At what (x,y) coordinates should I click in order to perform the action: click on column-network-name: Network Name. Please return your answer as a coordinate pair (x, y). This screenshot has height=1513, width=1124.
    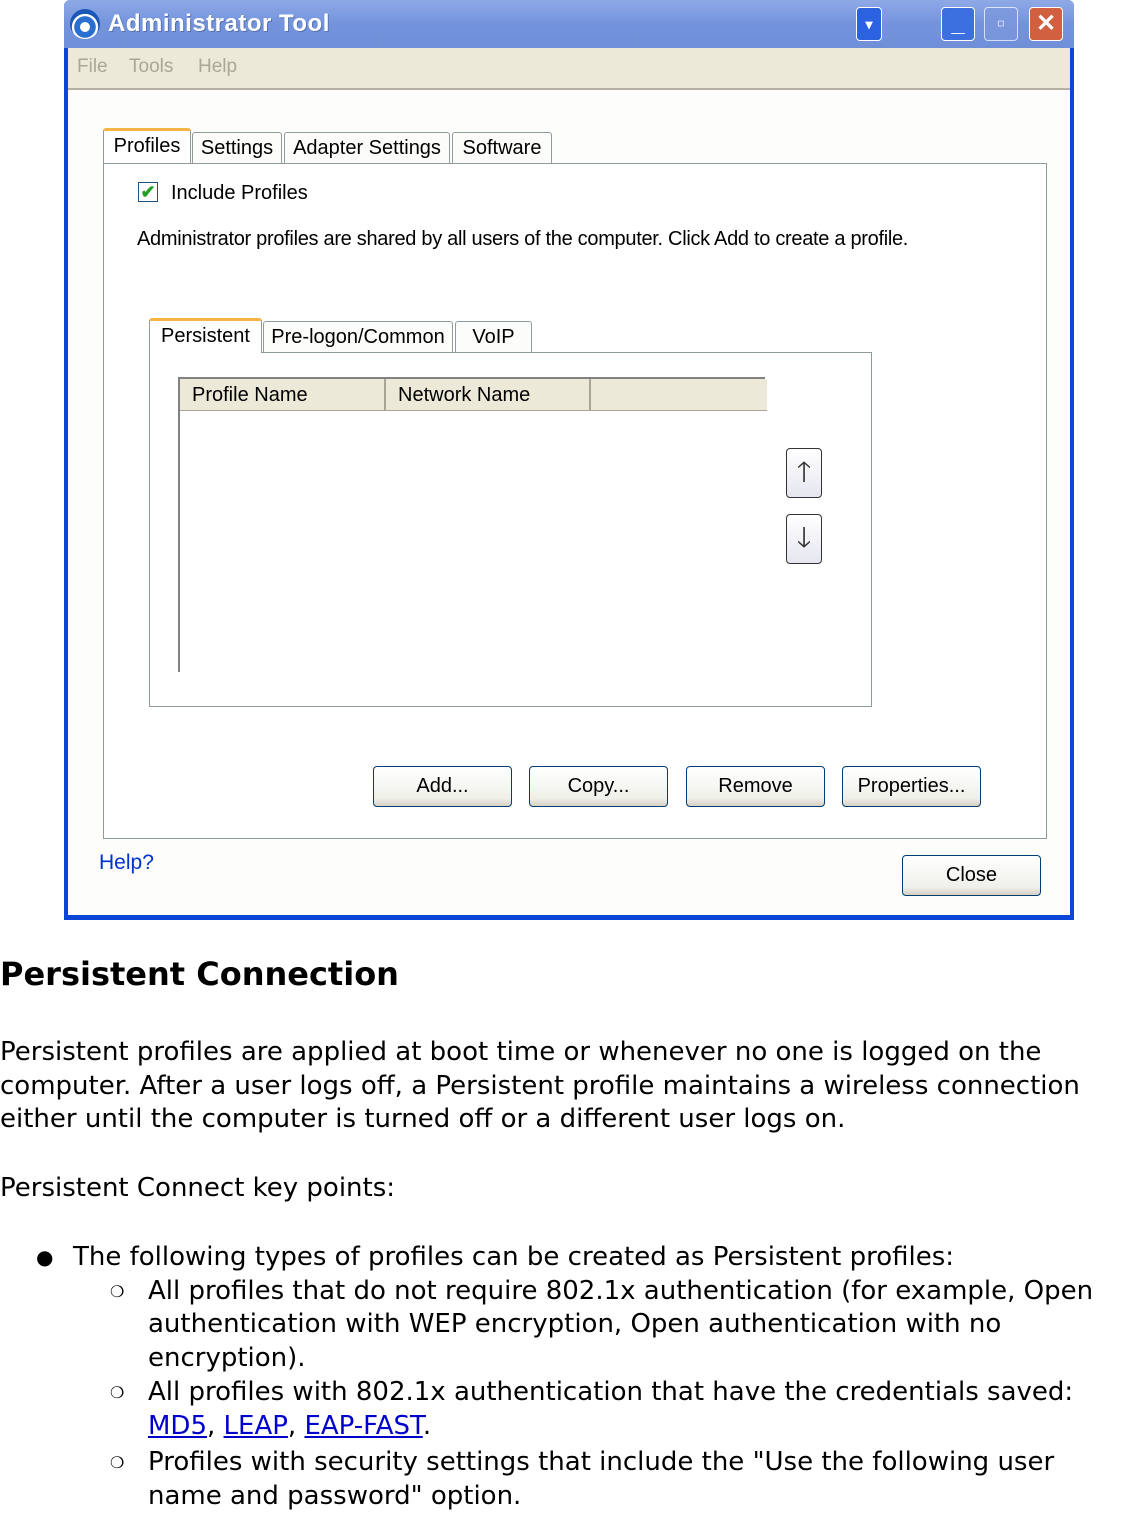
    Looking at the image, I should click on (488, 395).